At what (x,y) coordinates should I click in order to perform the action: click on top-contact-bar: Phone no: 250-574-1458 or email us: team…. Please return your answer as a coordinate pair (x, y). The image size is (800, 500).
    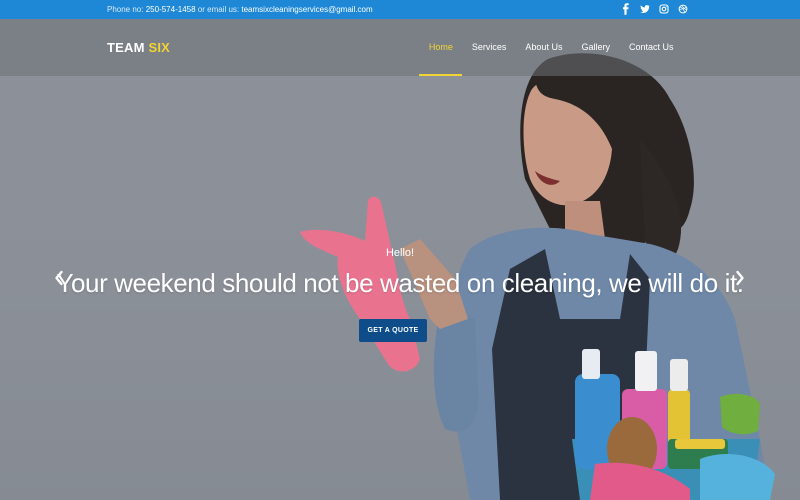
    Looking at the image, I should click on (400, 9).